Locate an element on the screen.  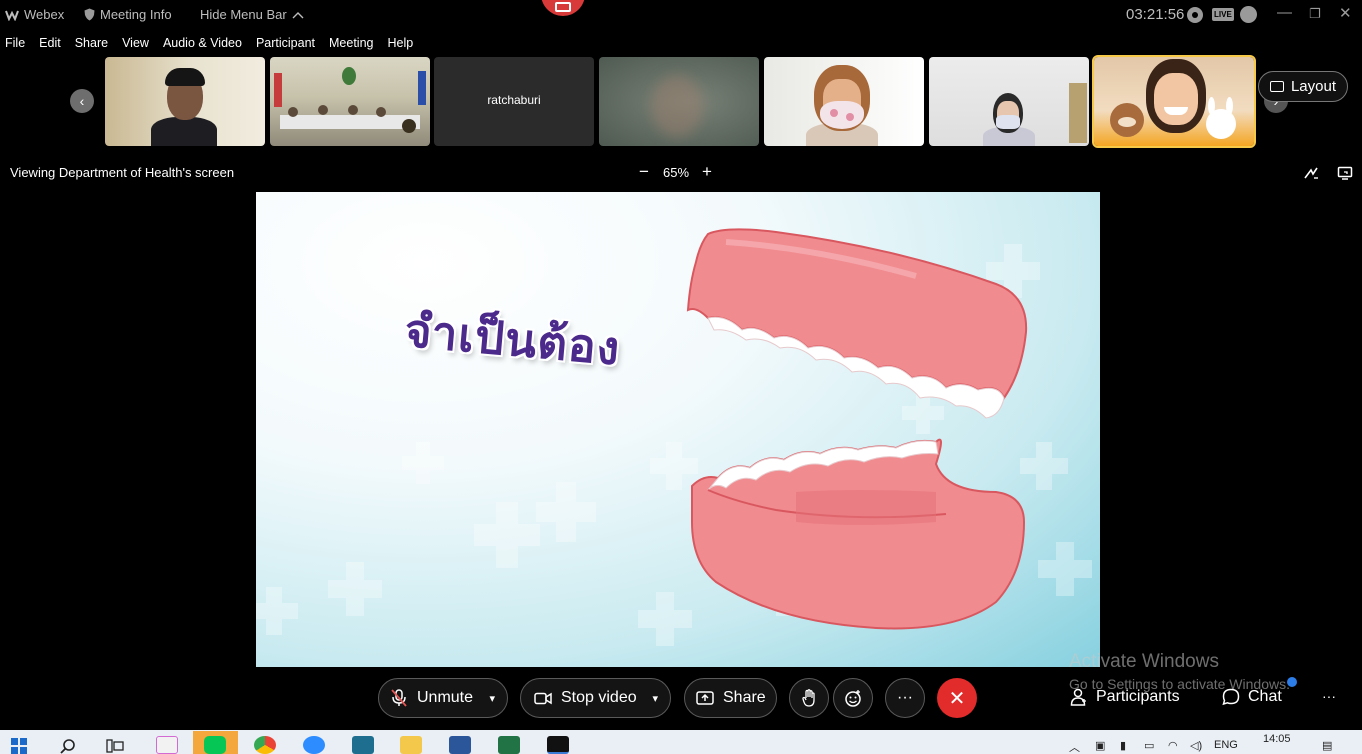
restore-icon: ❐ is located at coordinates (1315, 14).